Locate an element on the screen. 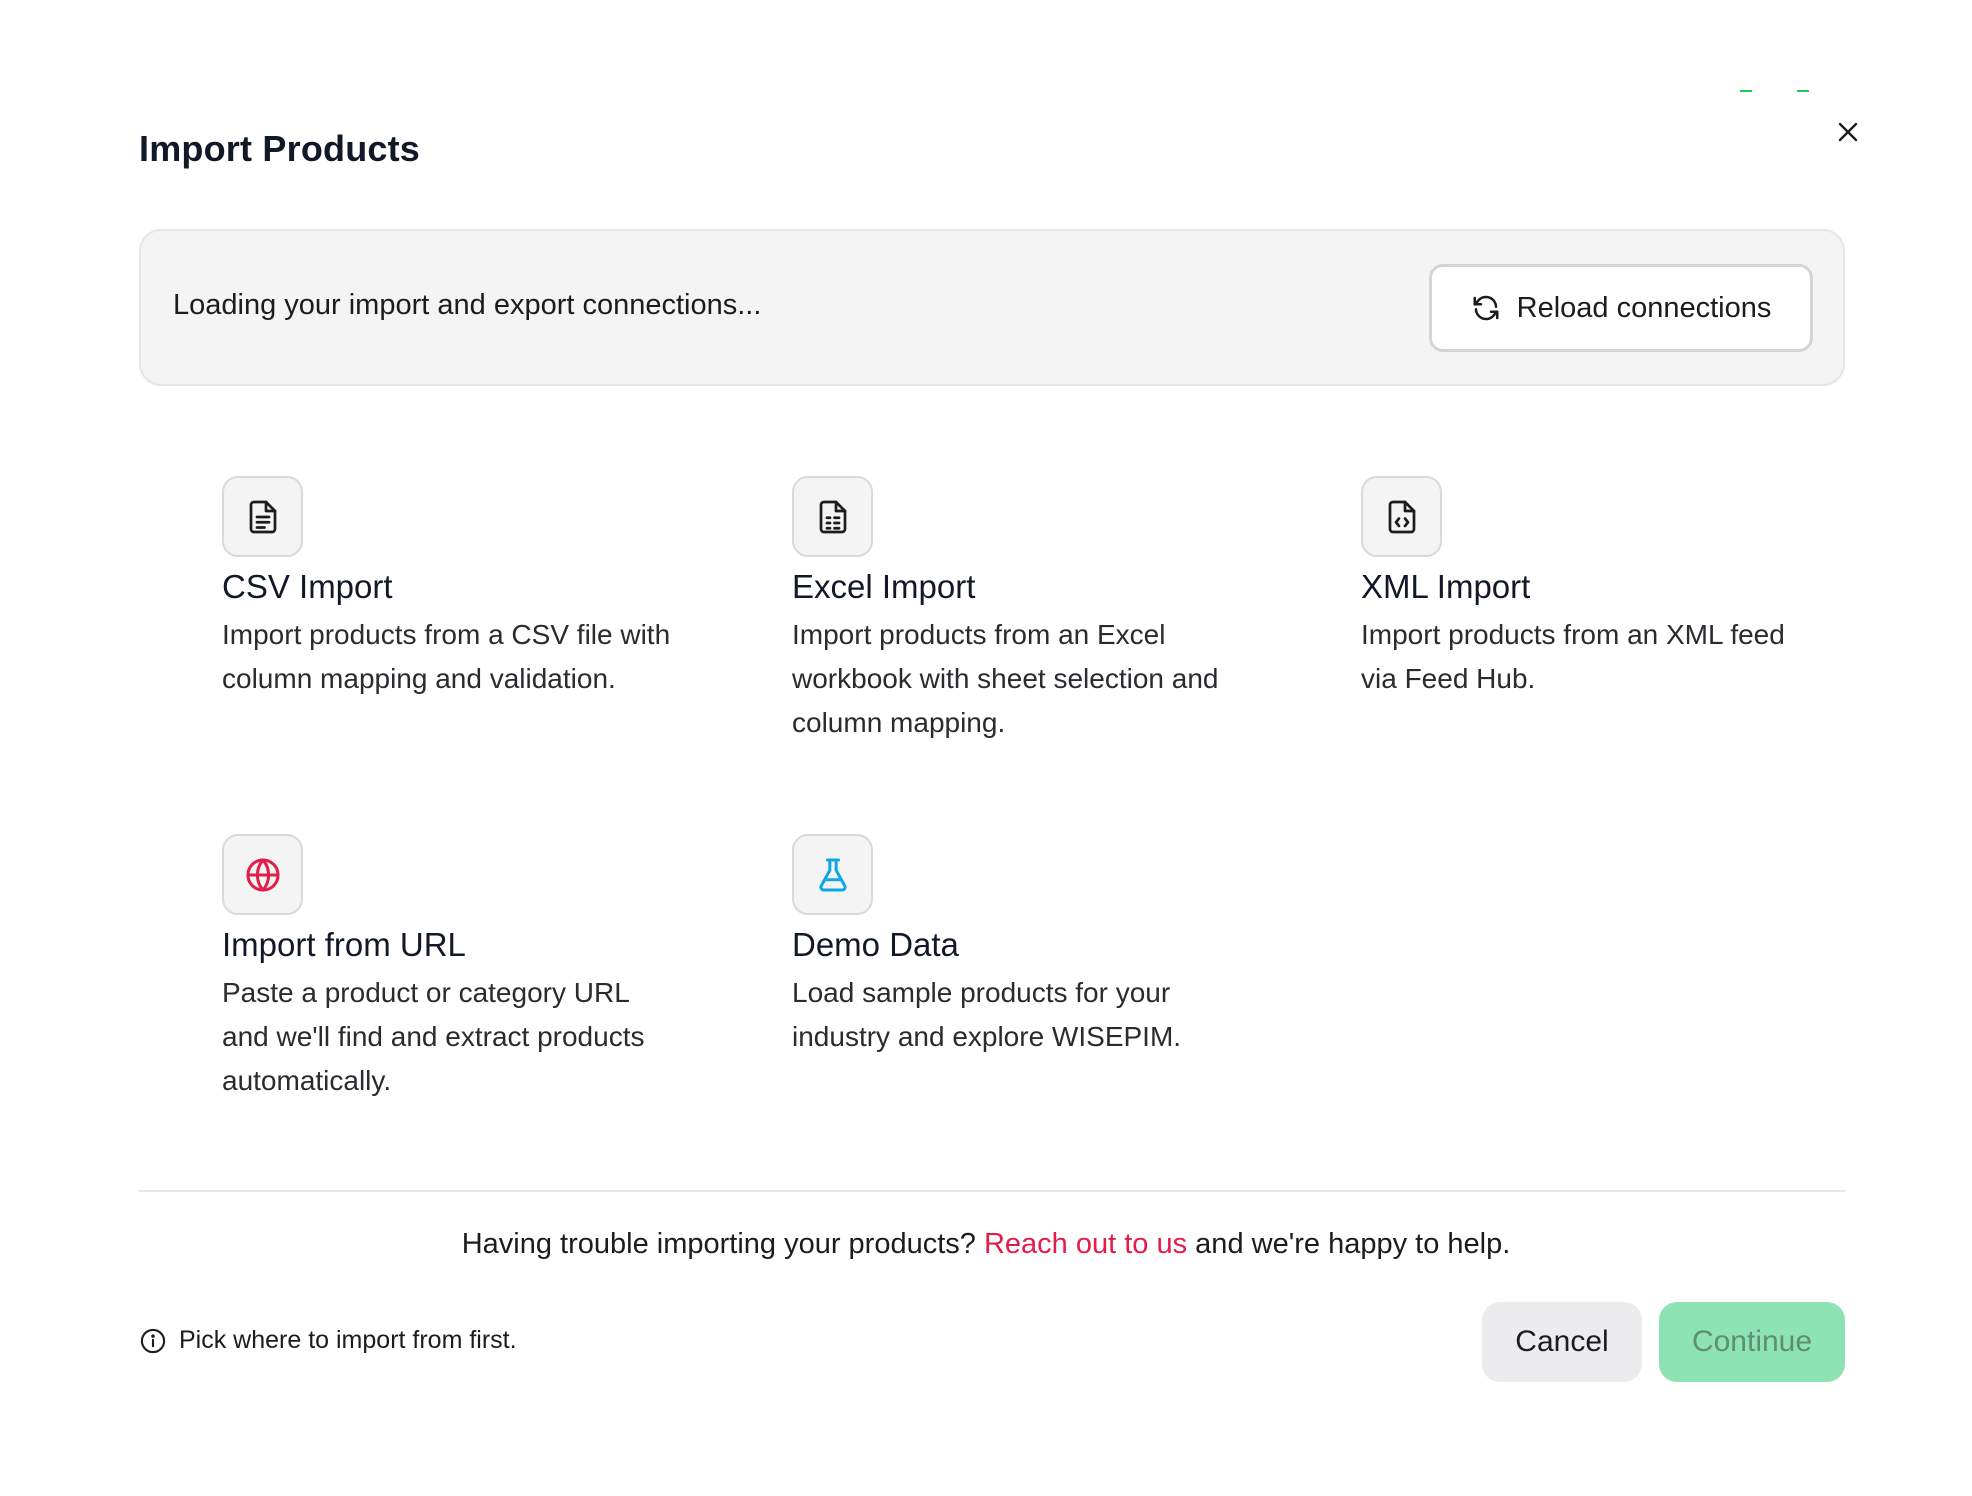 The image size is (1972, 1496). close-button is located at coordinates (1848, 132).